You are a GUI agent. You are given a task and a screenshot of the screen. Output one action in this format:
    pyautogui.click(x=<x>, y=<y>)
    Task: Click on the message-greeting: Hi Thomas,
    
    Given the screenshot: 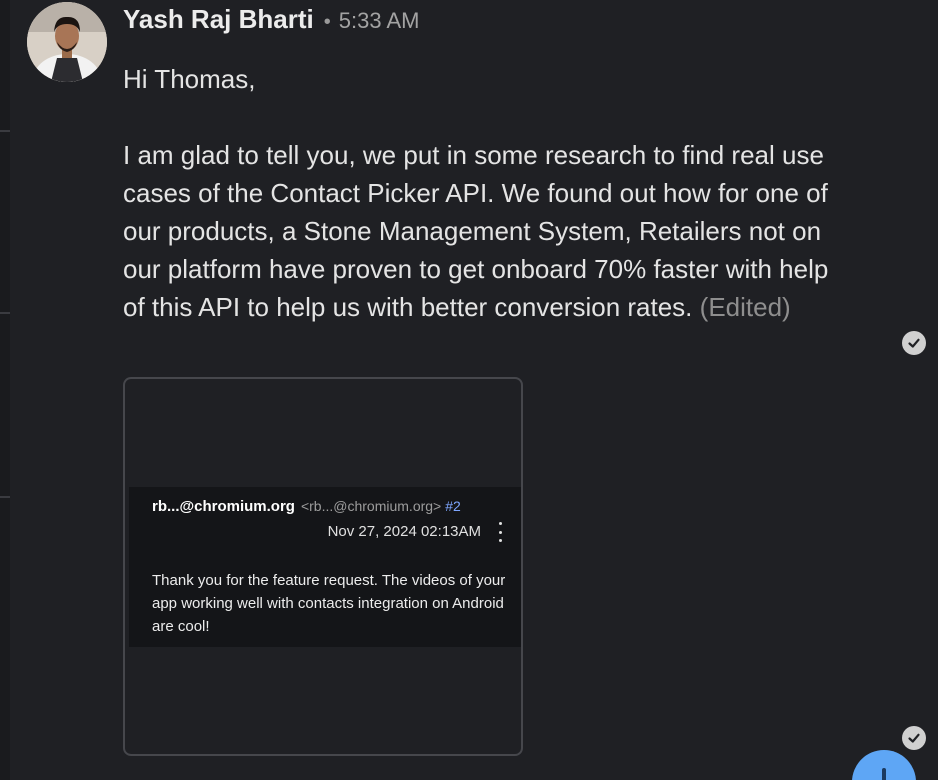 What is the action you would take?
    pyautogui.click(x=189, y=79)
    